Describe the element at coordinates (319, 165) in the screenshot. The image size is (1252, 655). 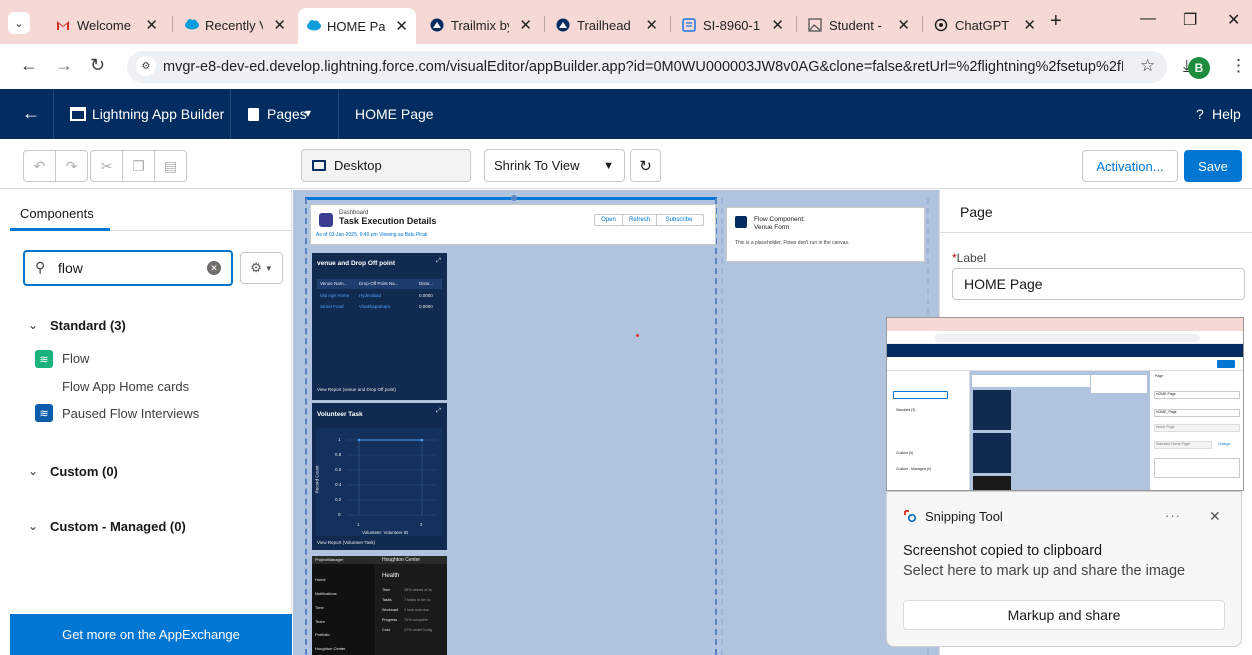
I see `desktop-icon` at that location.